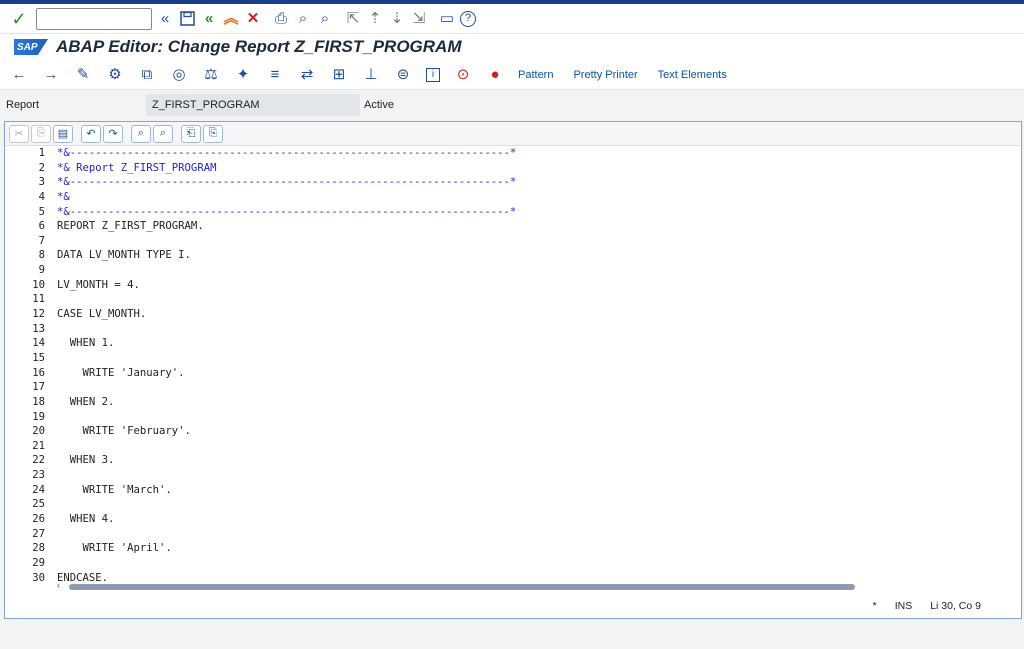 This screenshot has height=649, width=1024. What do you see at coordinates (38, 284) in the screenshot?
I see `line-number: 10` at bounding box center [38, 284].